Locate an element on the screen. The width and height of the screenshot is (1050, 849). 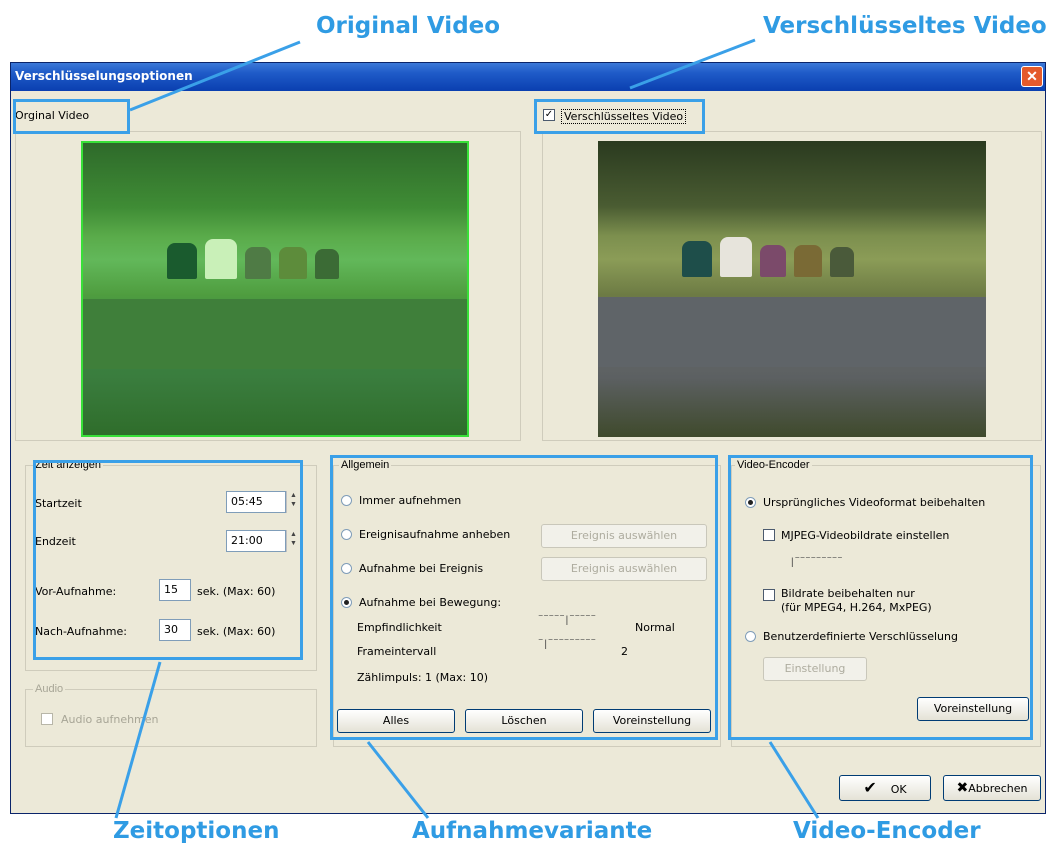
line-recording-mode is located at coordinates (398, 780).